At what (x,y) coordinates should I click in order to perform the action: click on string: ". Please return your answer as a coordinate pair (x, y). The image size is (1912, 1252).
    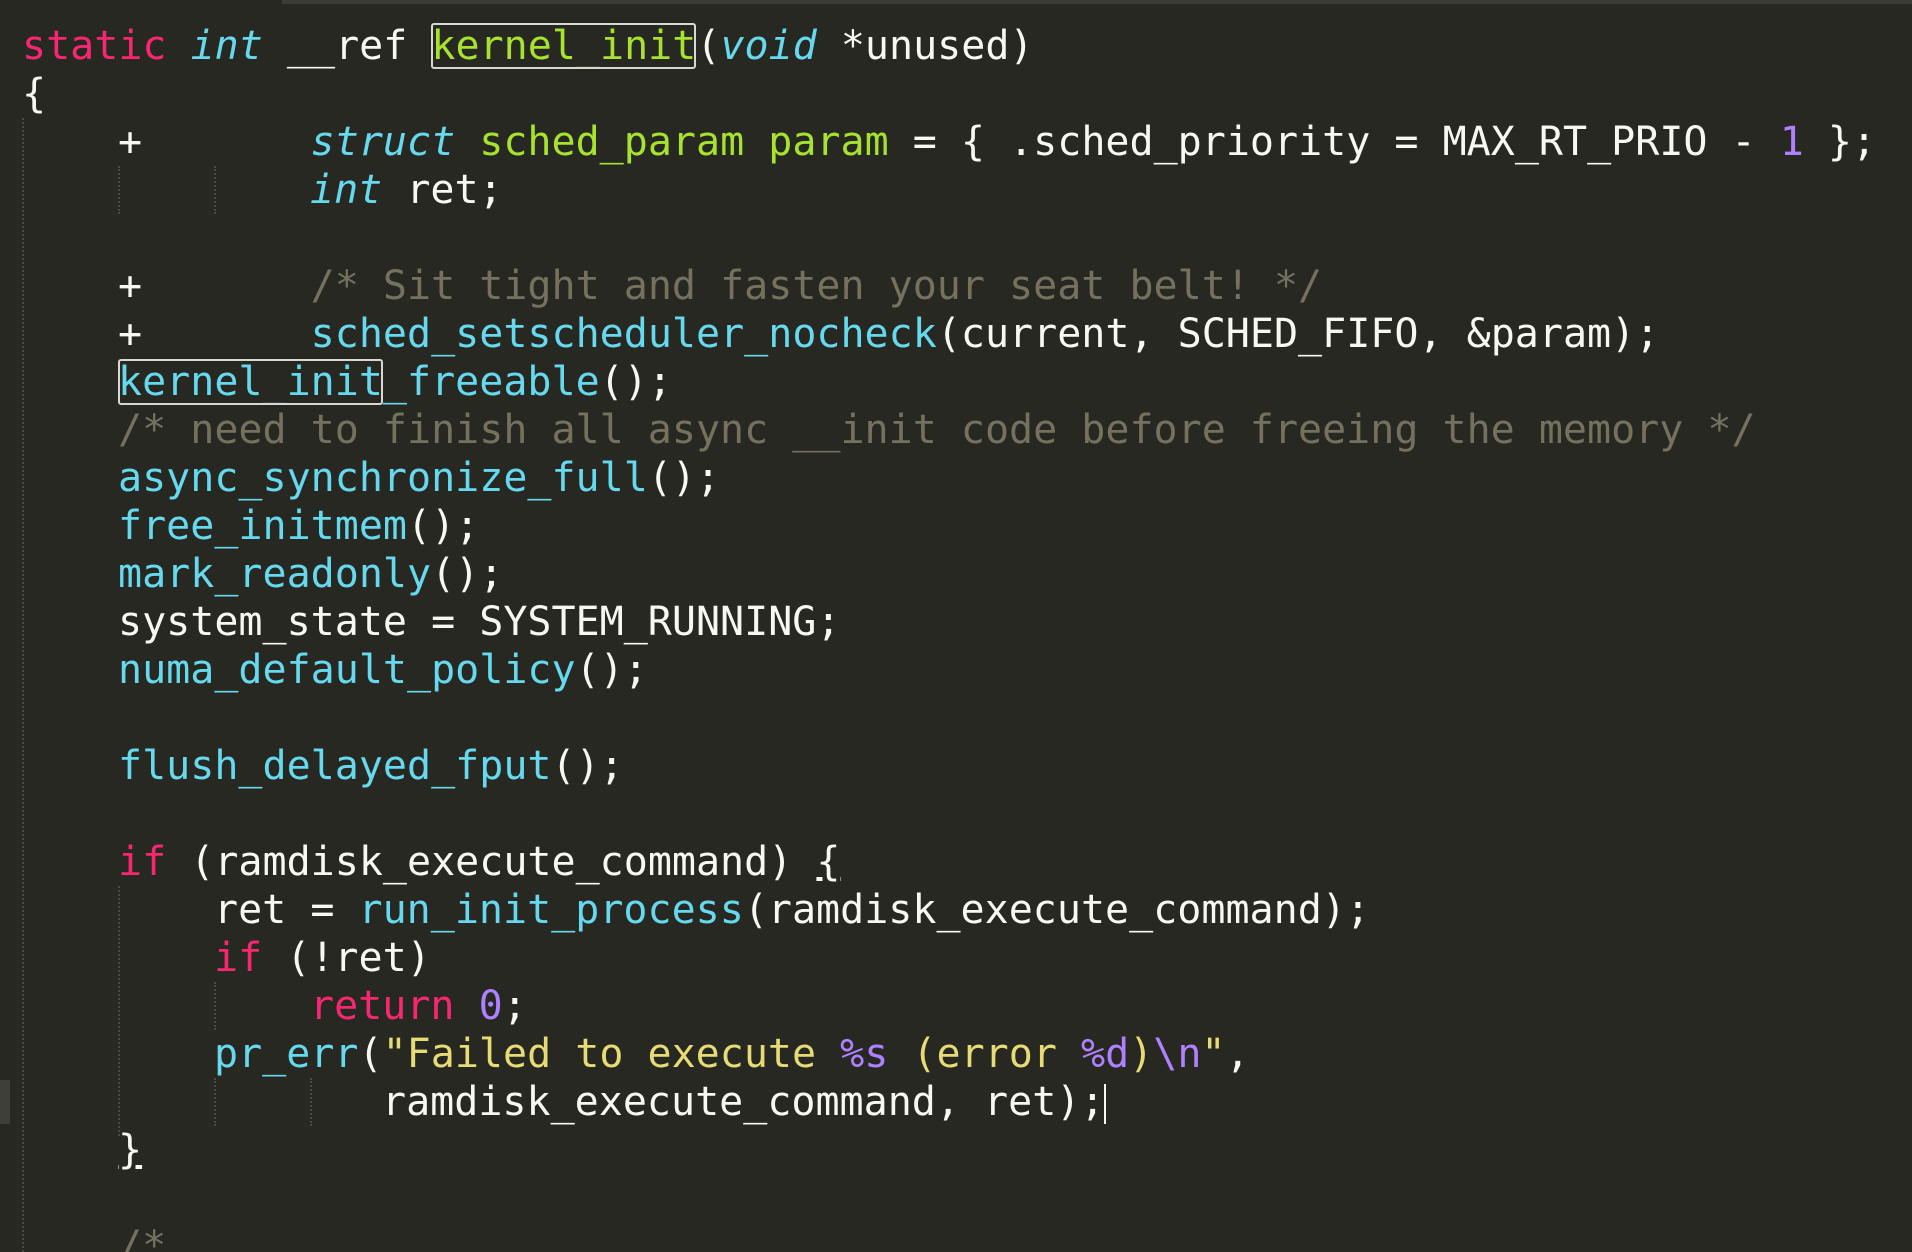
    Looking at the image, I should click on (1213, 1054).